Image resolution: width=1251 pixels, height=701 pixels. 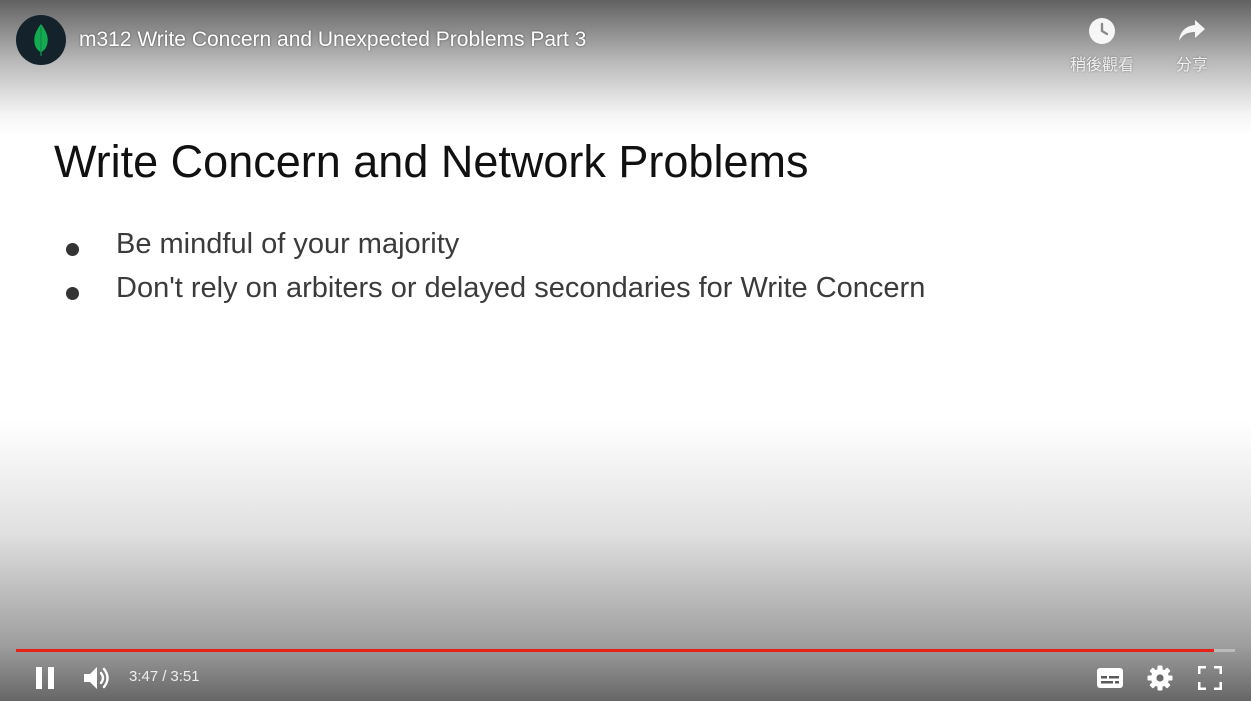 I want to click on subtitles-icon, so click(x=1110, y=678).